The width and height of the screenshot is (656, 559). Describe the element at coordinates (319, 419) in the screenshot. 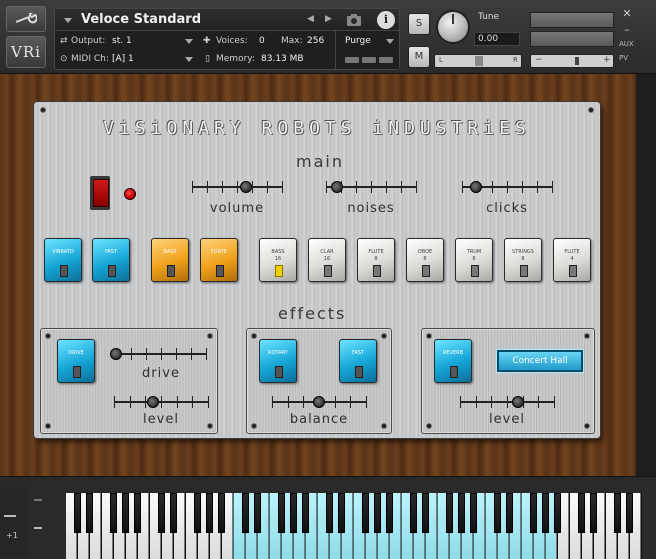

I see `balance-label: balance` at that location.